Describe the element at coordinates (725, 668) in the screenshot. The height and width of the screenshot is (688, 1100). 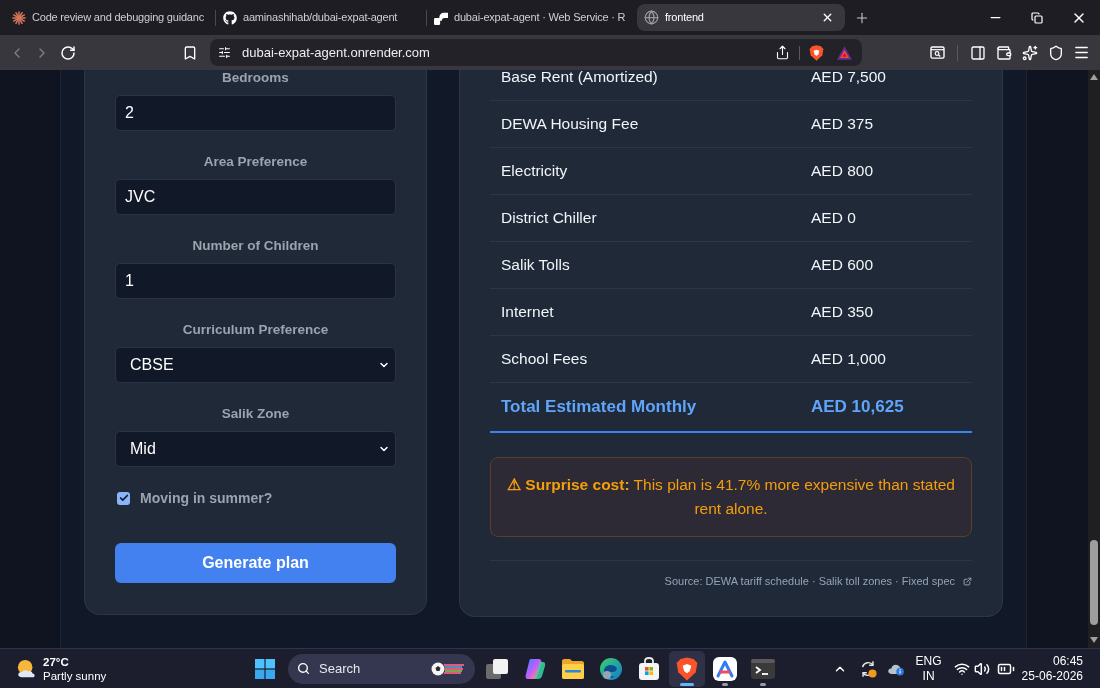
I see `peak-logo-icon` at that location.